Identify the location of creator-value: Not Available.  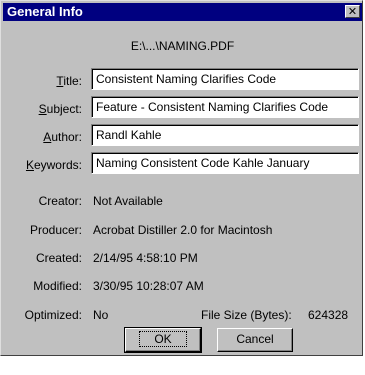
(128, 201).